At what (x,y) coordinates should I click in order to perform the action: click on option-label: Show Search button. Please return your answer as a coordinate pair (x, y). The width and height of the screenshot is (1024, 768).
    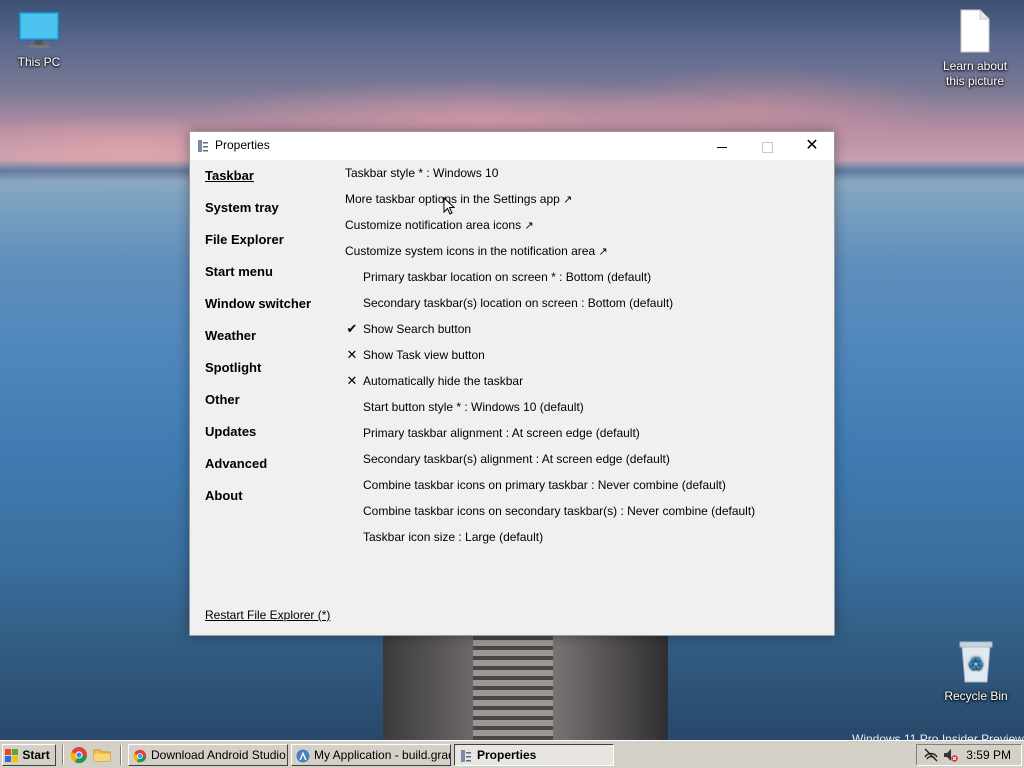
    Looking at the image, I should click on (417, 329).